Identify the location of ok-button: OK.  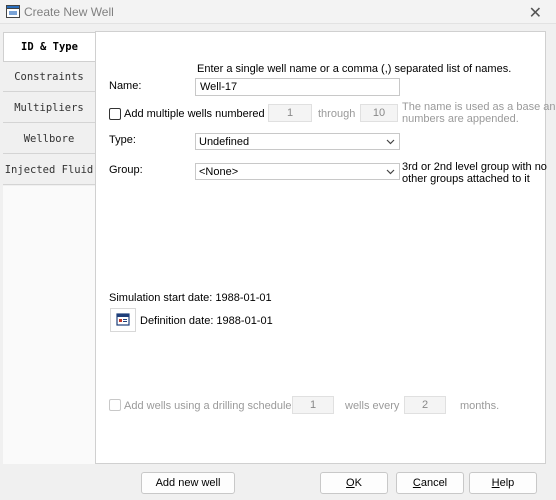
(354, 483).